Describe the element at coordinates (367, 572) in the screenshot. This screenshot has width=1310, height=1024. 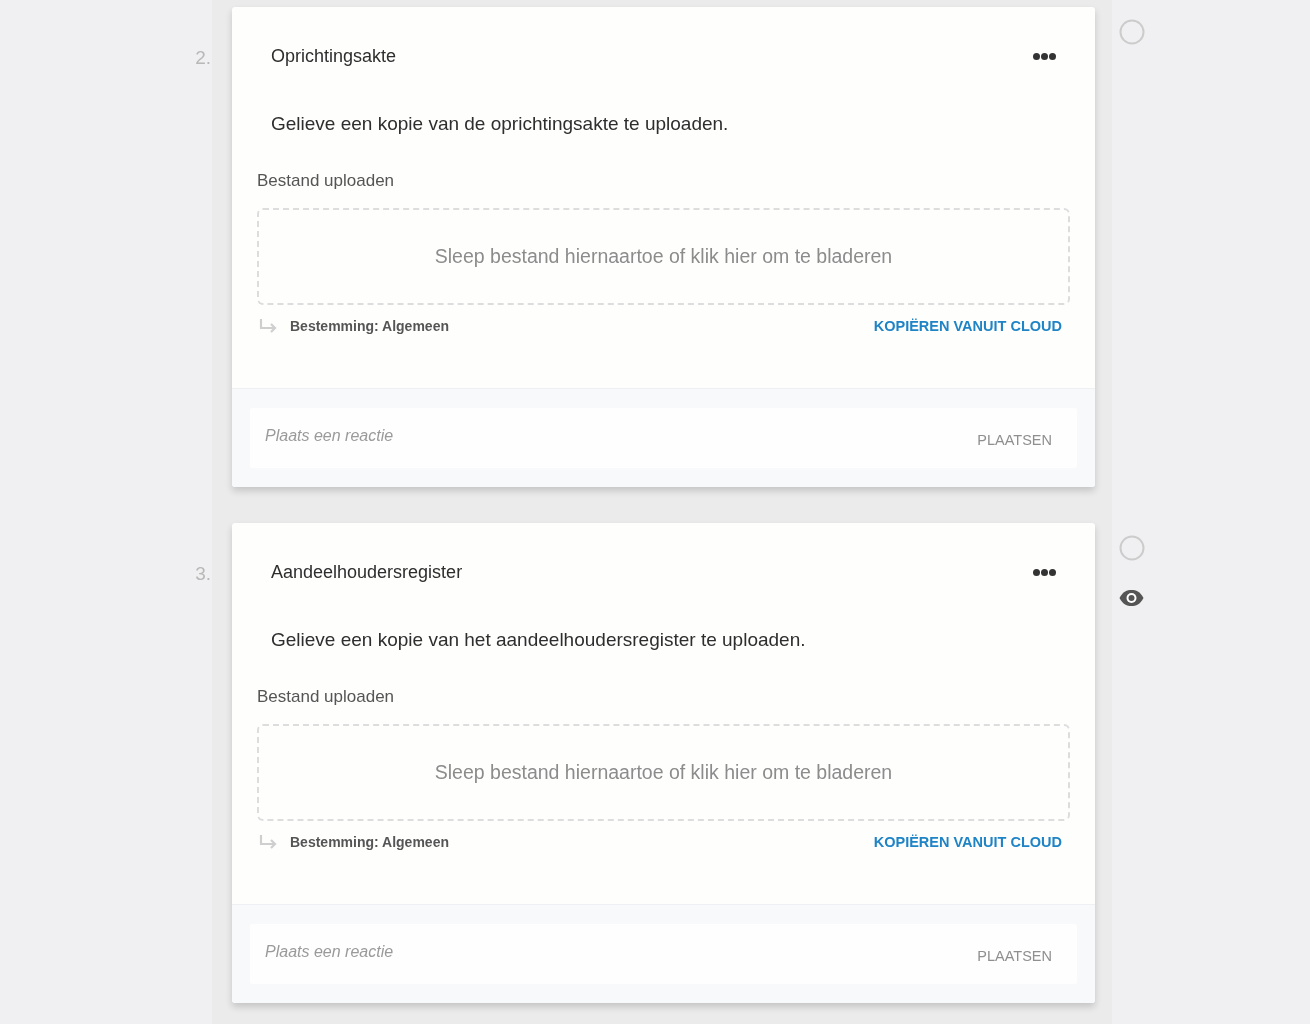
I see `item-title: Aandeelhoudersregister` at that location.